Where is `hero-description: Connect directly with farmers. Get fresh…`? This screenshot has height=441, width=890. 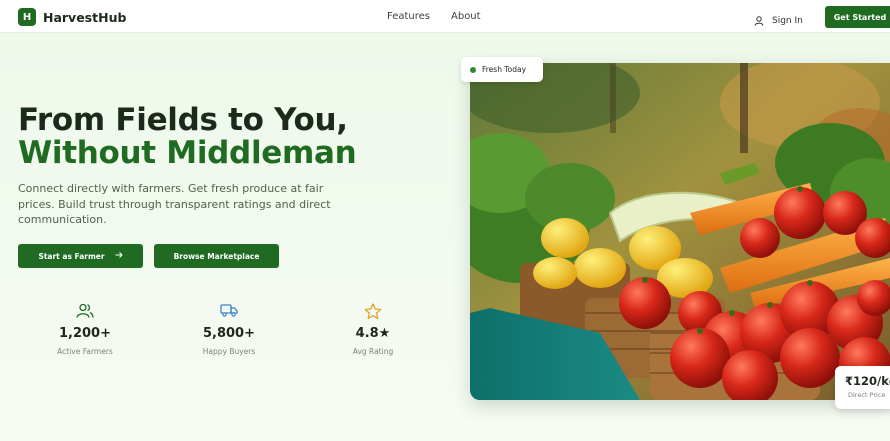
hero-description: Connect directly with farmers. Get fresh… is located at coordinates (174, 204).